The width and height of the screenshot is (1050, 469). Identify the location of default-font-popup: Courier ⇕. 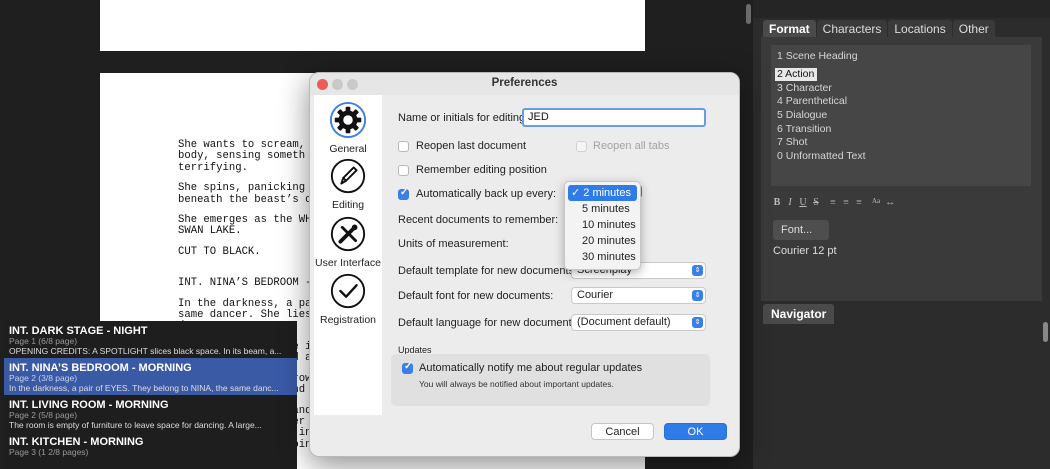
(638, 295).